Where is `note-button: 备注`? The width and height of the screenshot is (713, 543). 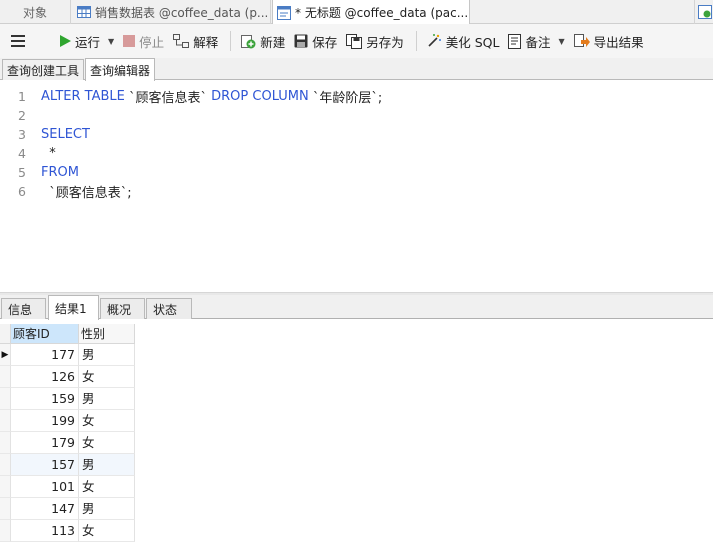 note-button: 备注 is located at coordinates (529, 41).